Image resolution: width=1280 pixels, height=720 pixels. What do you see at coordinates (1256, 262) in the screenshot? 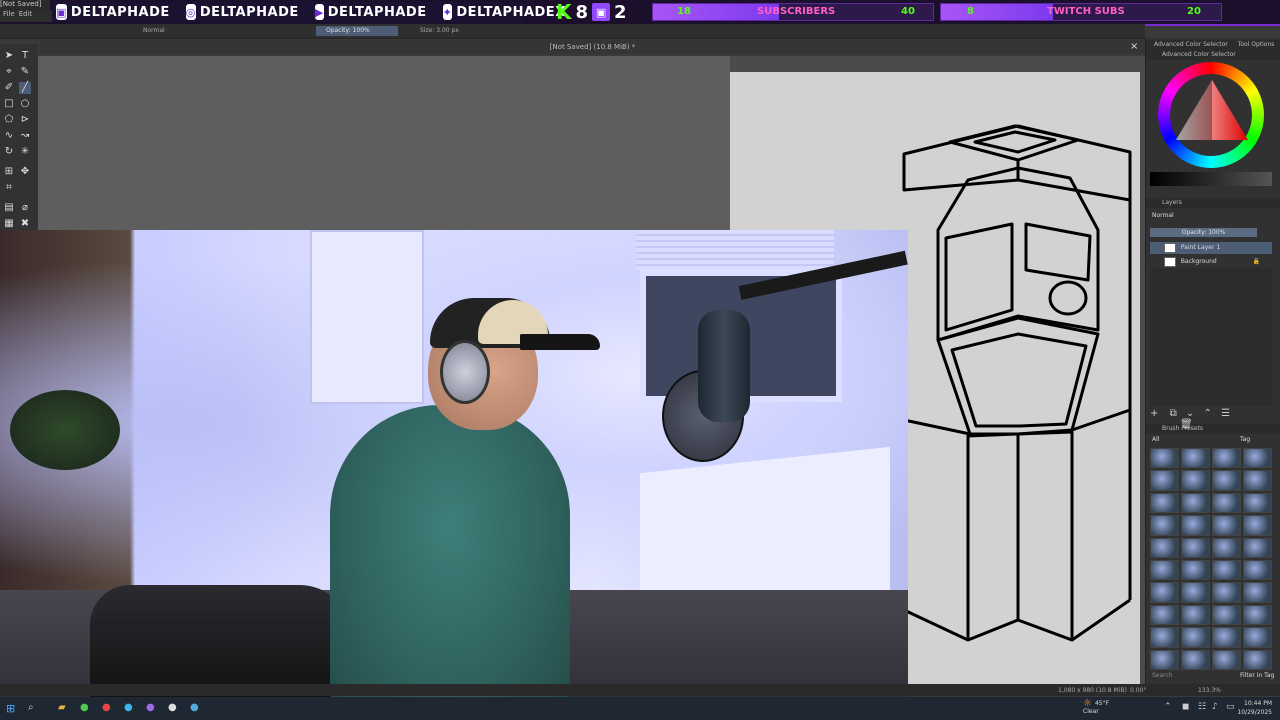
I see `lock-icon: 🔒` at bounding box center [1256, 262].